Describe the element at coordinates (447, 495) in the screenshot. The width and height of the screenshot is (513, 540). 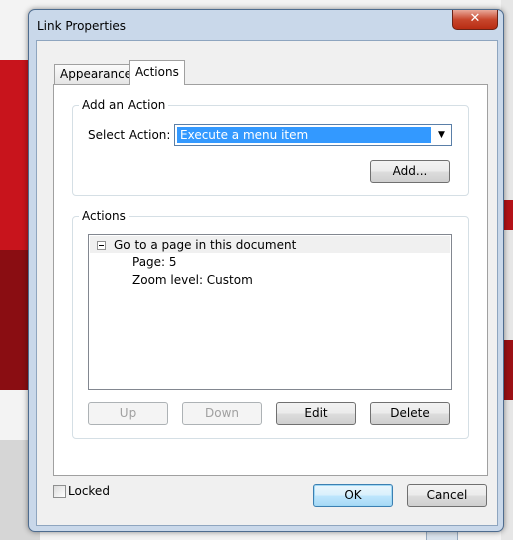
I see `cancel-button: Cancel` at that location.